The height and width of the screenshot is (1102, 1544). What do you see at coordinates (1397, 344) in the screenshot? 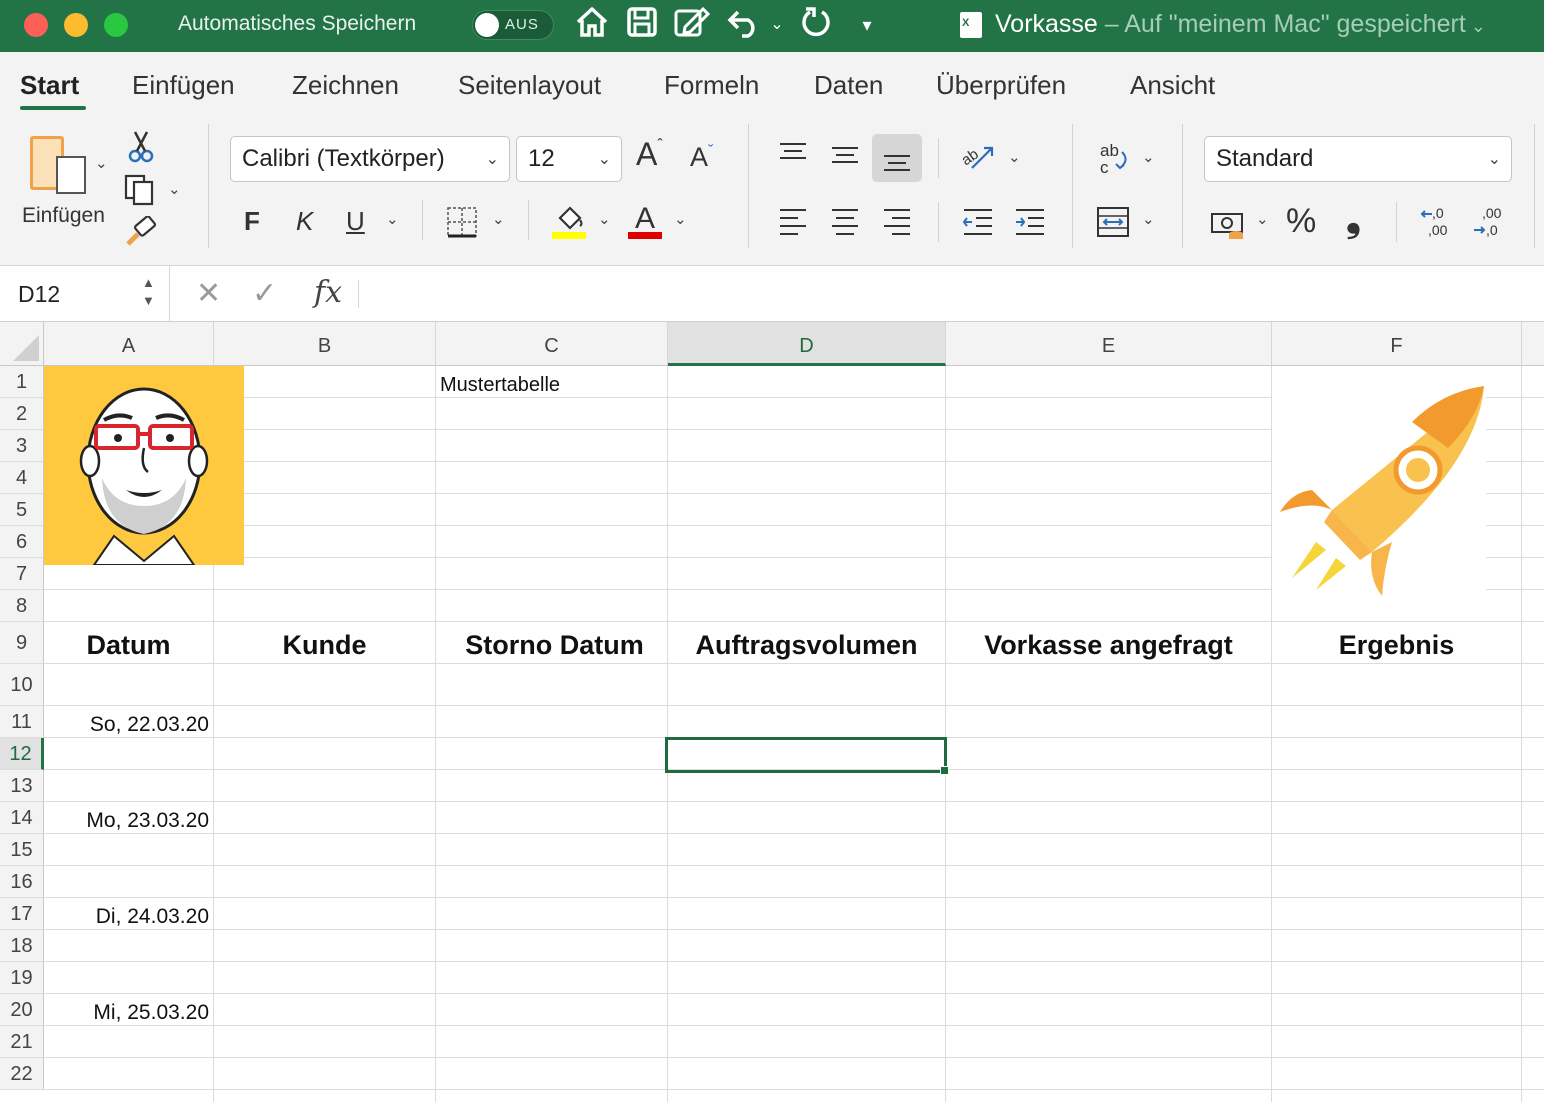
I see `column-header-f: F` at bounding box center [1397, 344].